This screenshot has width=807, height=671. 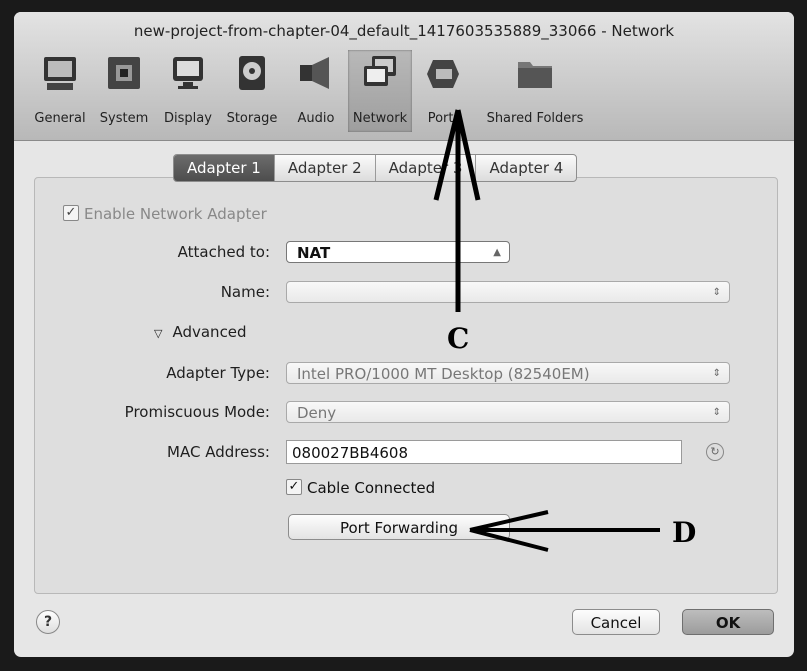 What do you see at coordinates (684, 532) in the screenshot?
I see `annotation-d: D` at bounding box center [684, 532].